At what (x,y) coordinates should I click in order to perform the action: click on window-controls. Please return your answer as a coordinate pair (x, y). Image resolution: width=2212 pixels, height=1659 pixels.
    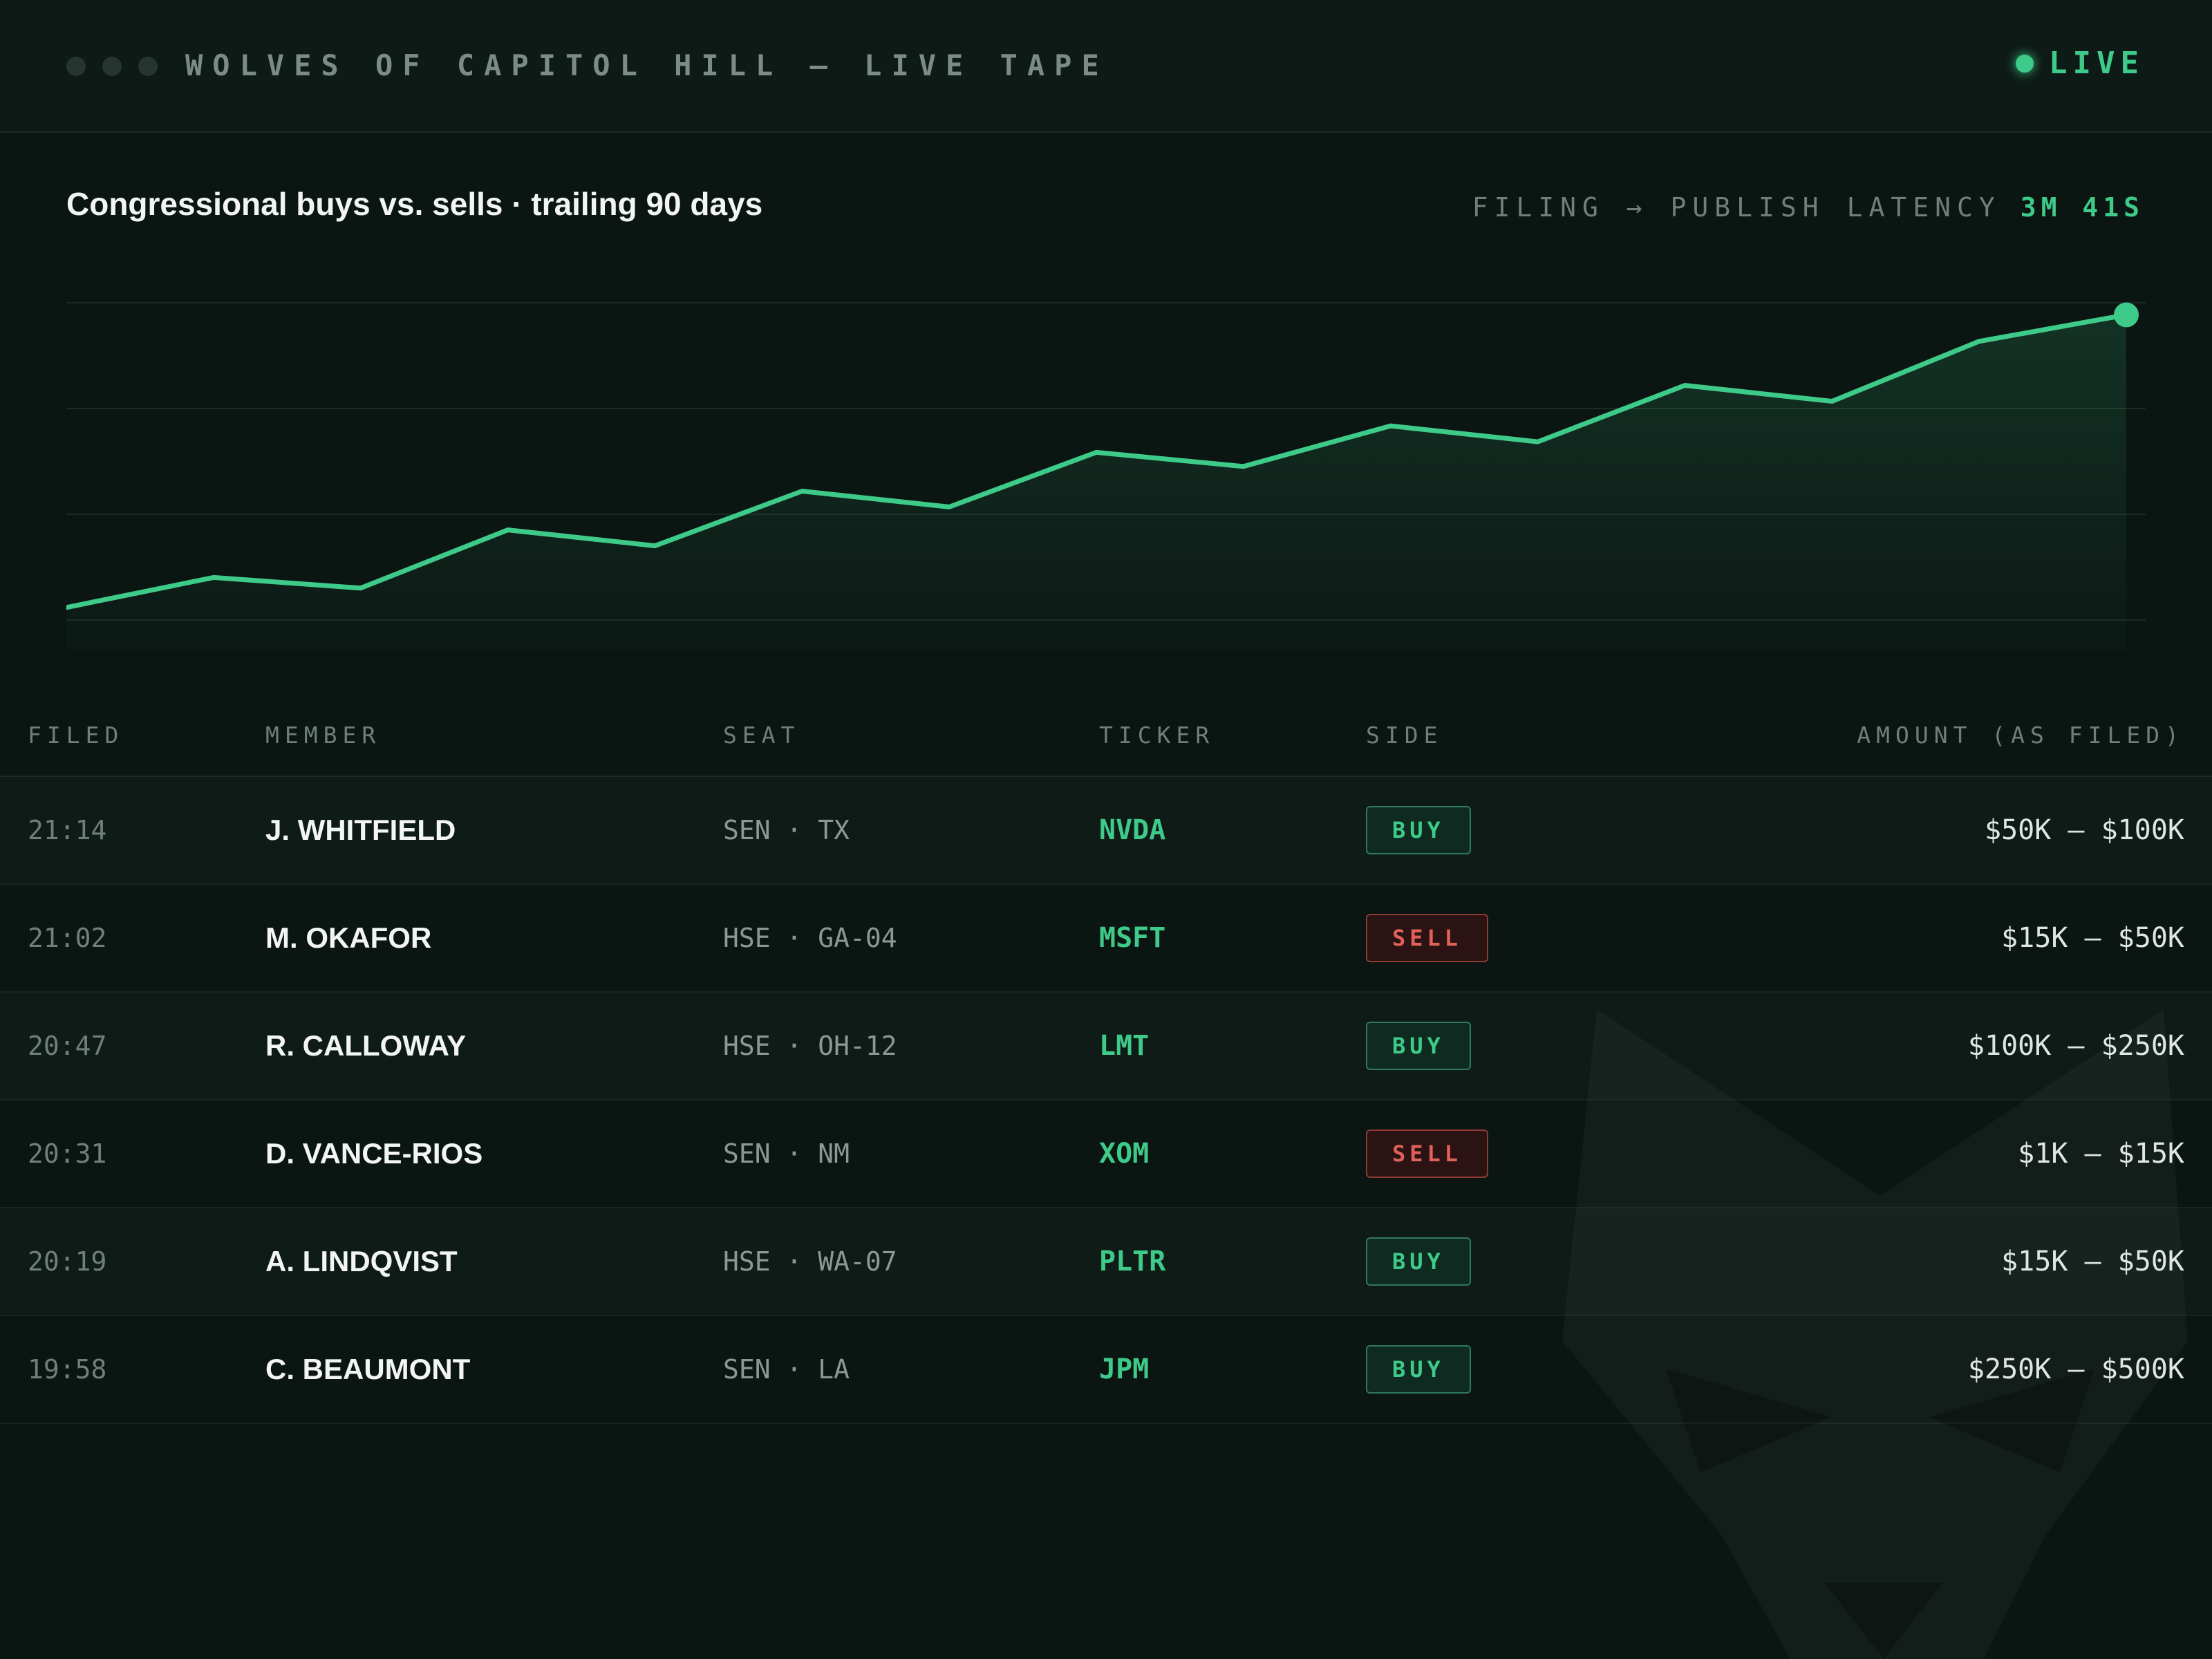
    Looking at the image, I should click on (112, 66).